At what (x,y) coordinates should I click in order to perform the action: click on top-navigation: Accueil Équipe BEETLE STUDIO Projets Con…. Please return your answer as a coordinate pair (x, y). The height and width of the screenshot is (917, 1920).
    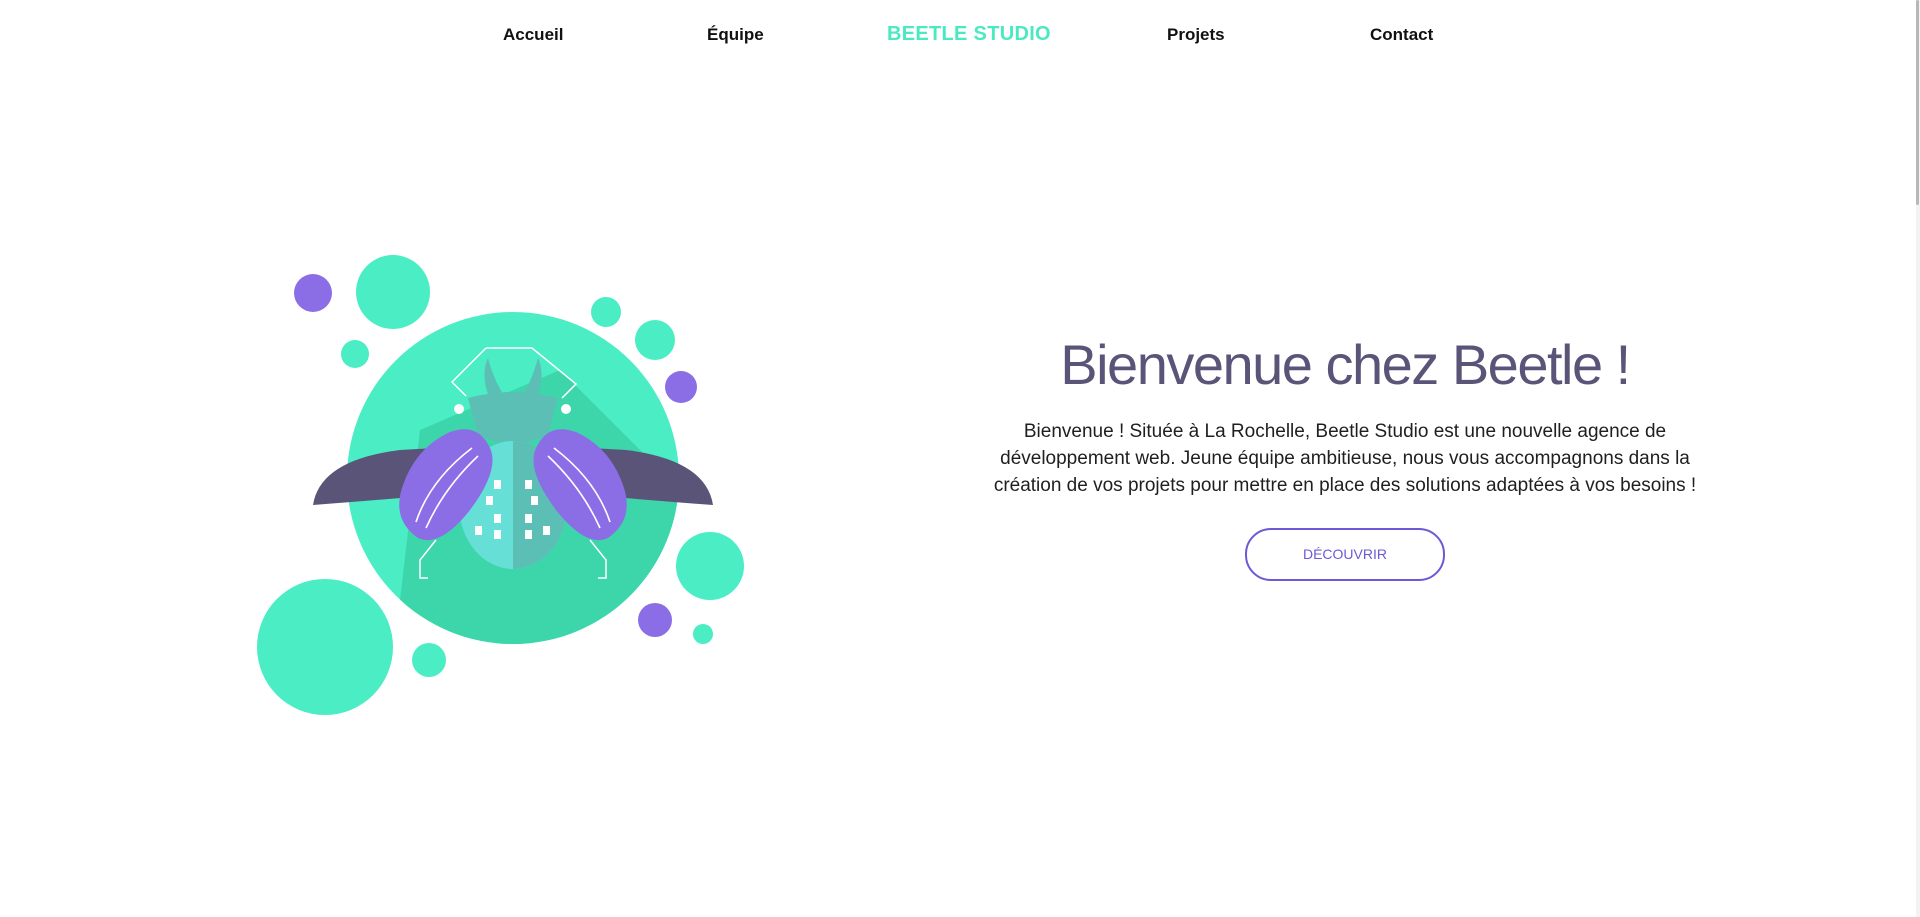
    Looking at the image, I should click on (960, 34).